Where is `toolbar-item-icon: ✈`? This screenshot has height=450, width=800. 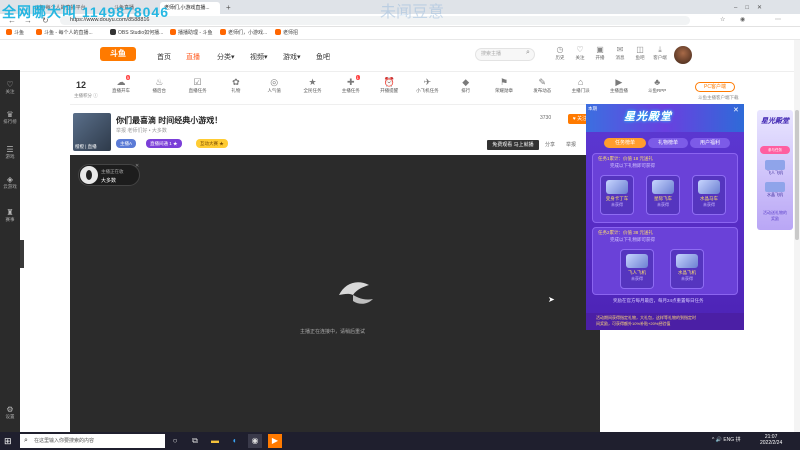 toolbar-item-icon: ✈ is located at coordinates (427, 82).